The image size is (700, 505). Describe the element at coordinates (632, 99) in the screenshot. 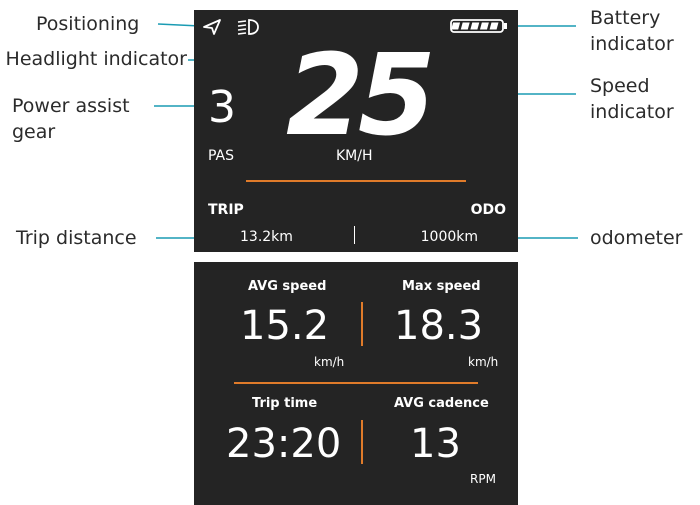

I see `callout-speed: Speed indicator` at that location.